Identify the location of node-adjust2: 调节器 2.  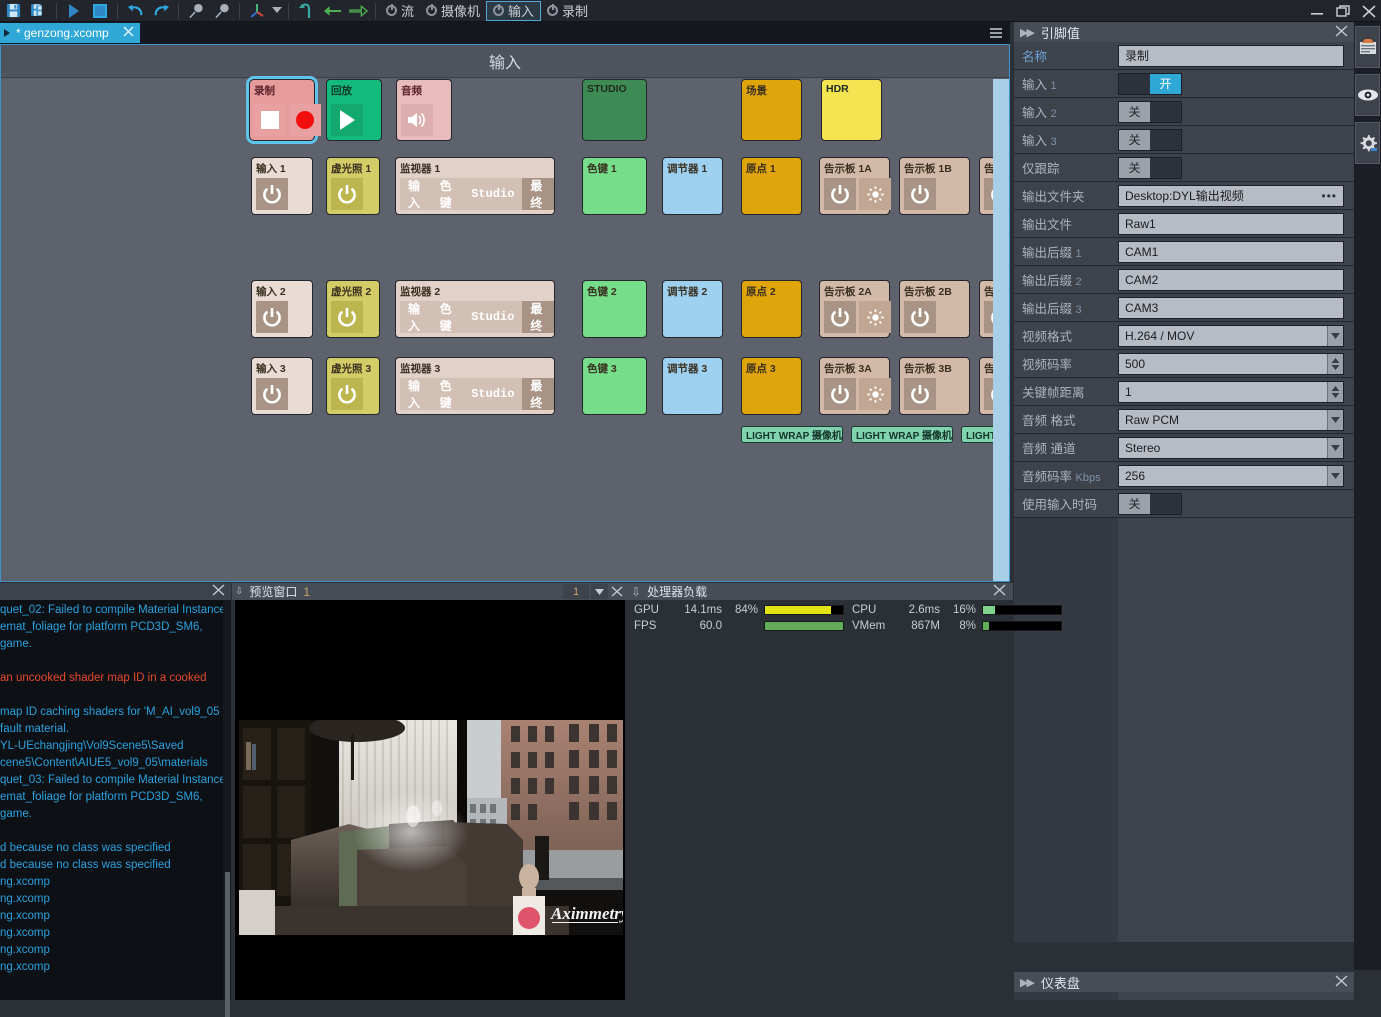
(692, 309).